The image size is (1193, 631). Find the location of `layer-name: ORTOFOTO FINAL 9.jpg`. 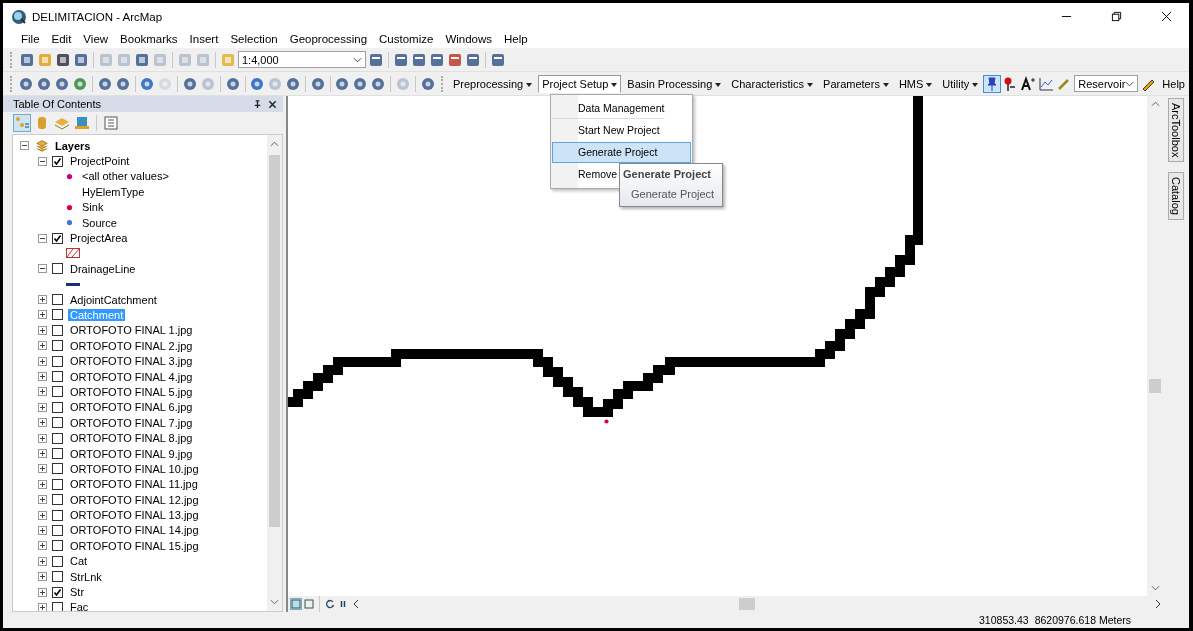

layer-name: ORTOFOTO FINAL 9.jpg is located at coordinates (131, 453).